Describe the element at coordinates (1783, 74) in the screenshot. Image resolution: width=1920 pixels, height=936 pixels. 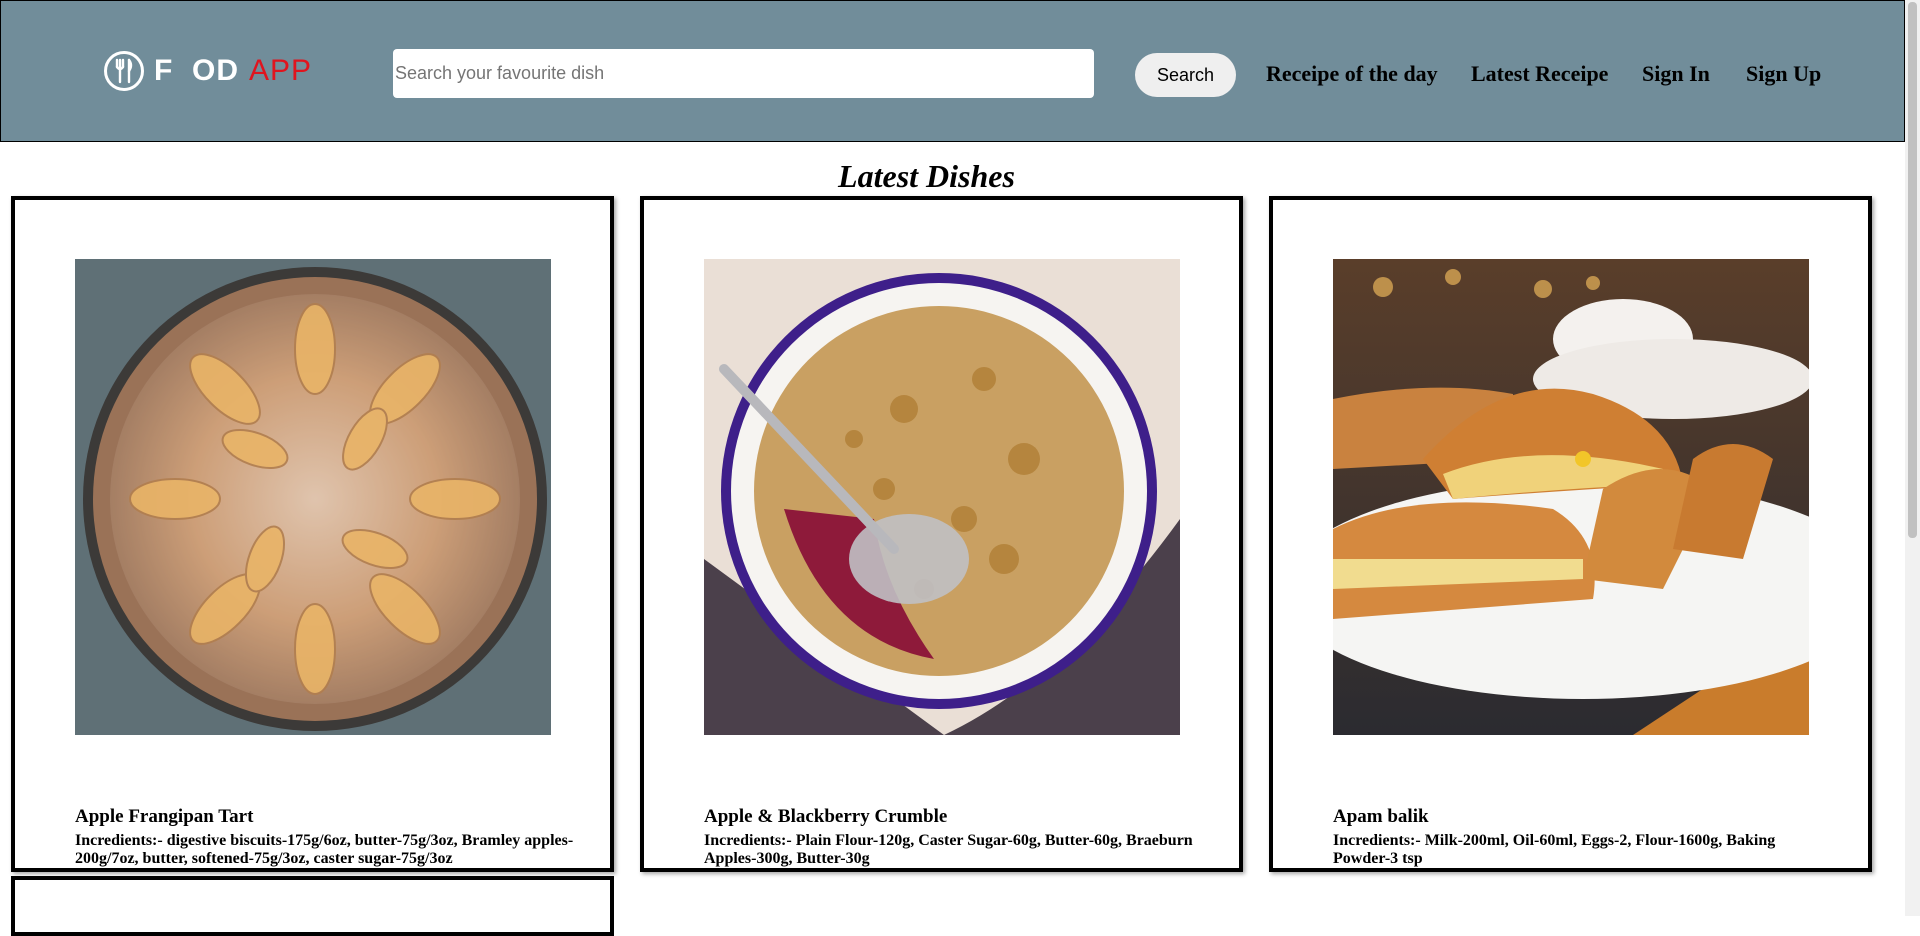
I see `nav-sign-up: Sign Up` at that location.